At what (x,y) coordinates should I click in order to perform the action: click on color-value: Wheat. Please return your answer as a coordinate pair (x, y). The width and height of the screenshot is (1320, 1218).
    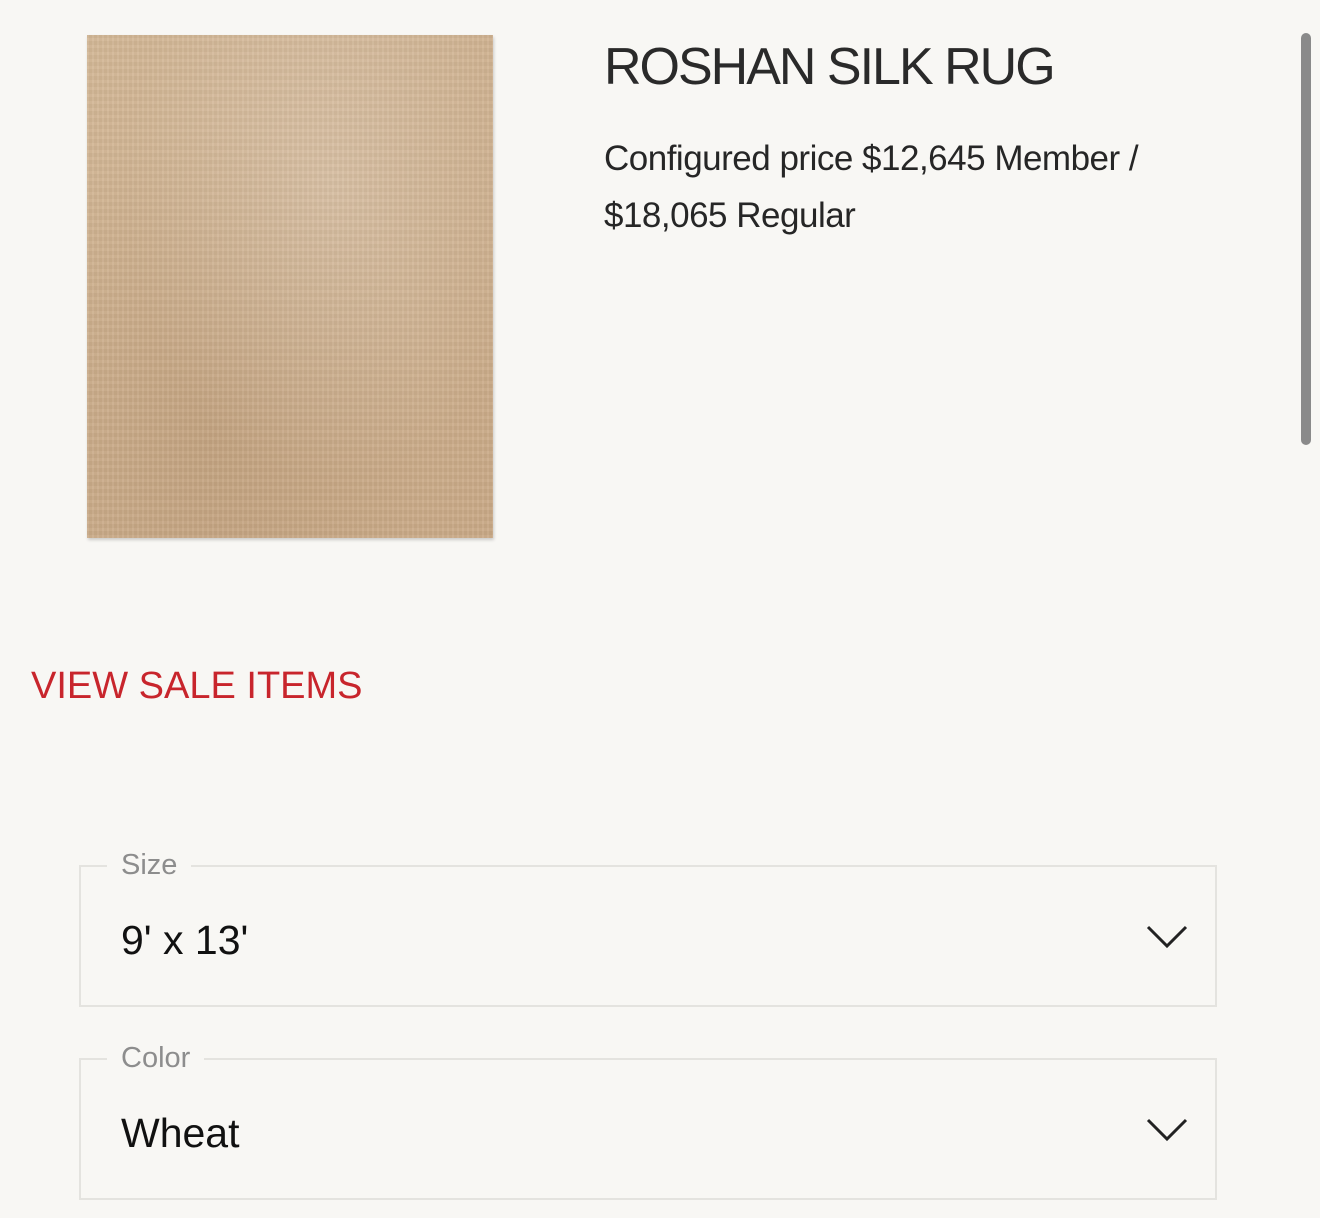
    Looking at the image, I should click on (180, 1133).